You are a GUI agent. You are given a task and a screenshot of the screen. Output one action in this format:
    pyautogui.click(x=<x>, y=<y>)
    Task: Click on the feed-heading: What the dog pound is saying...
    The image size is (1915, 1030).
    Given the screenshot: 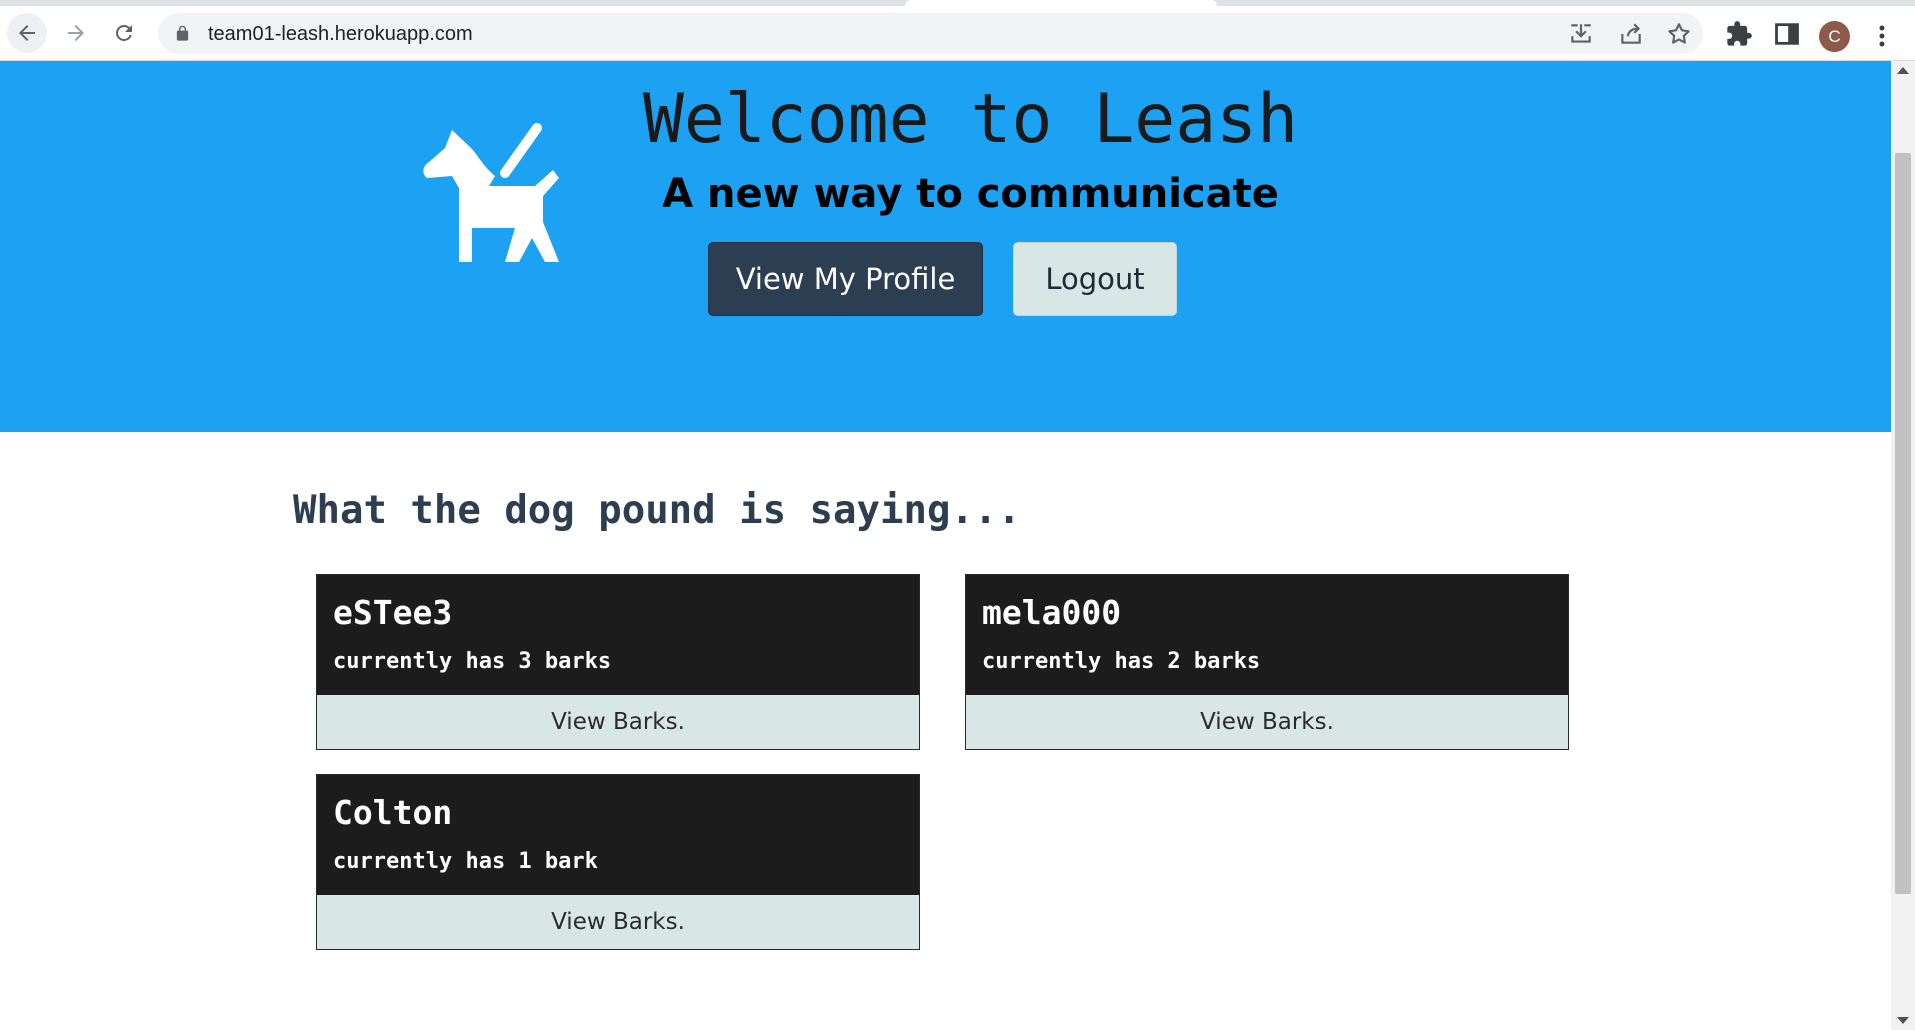 What is the action you would take?
    pyautogui.click(x=657, y=510)
    